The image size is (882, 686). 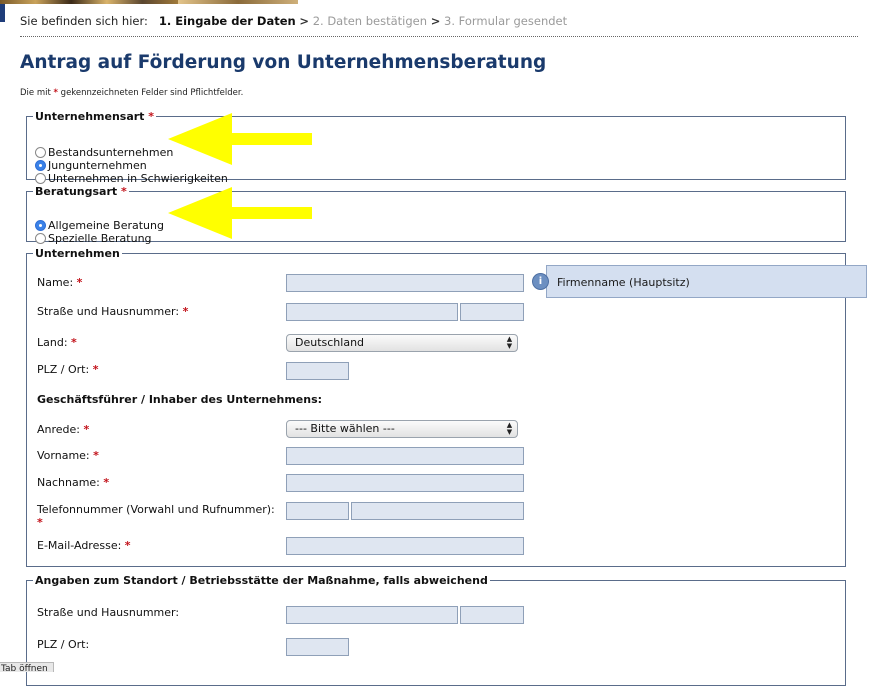 I want to click on label-text: Telefonnummer (Vorwahl und Rufnummer):, so click(x=156, y=509).